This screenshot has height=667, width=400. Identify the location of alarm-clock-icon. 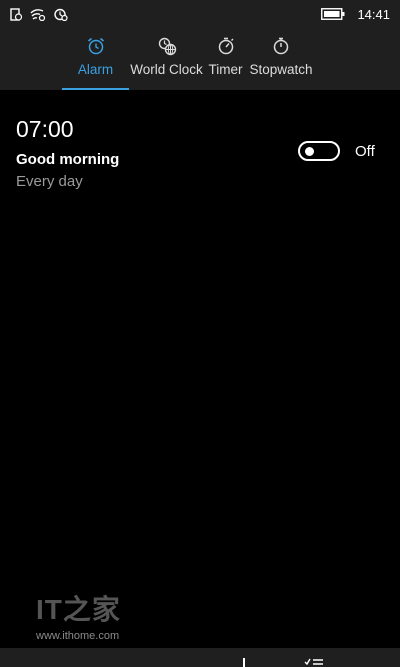
(95, 46).